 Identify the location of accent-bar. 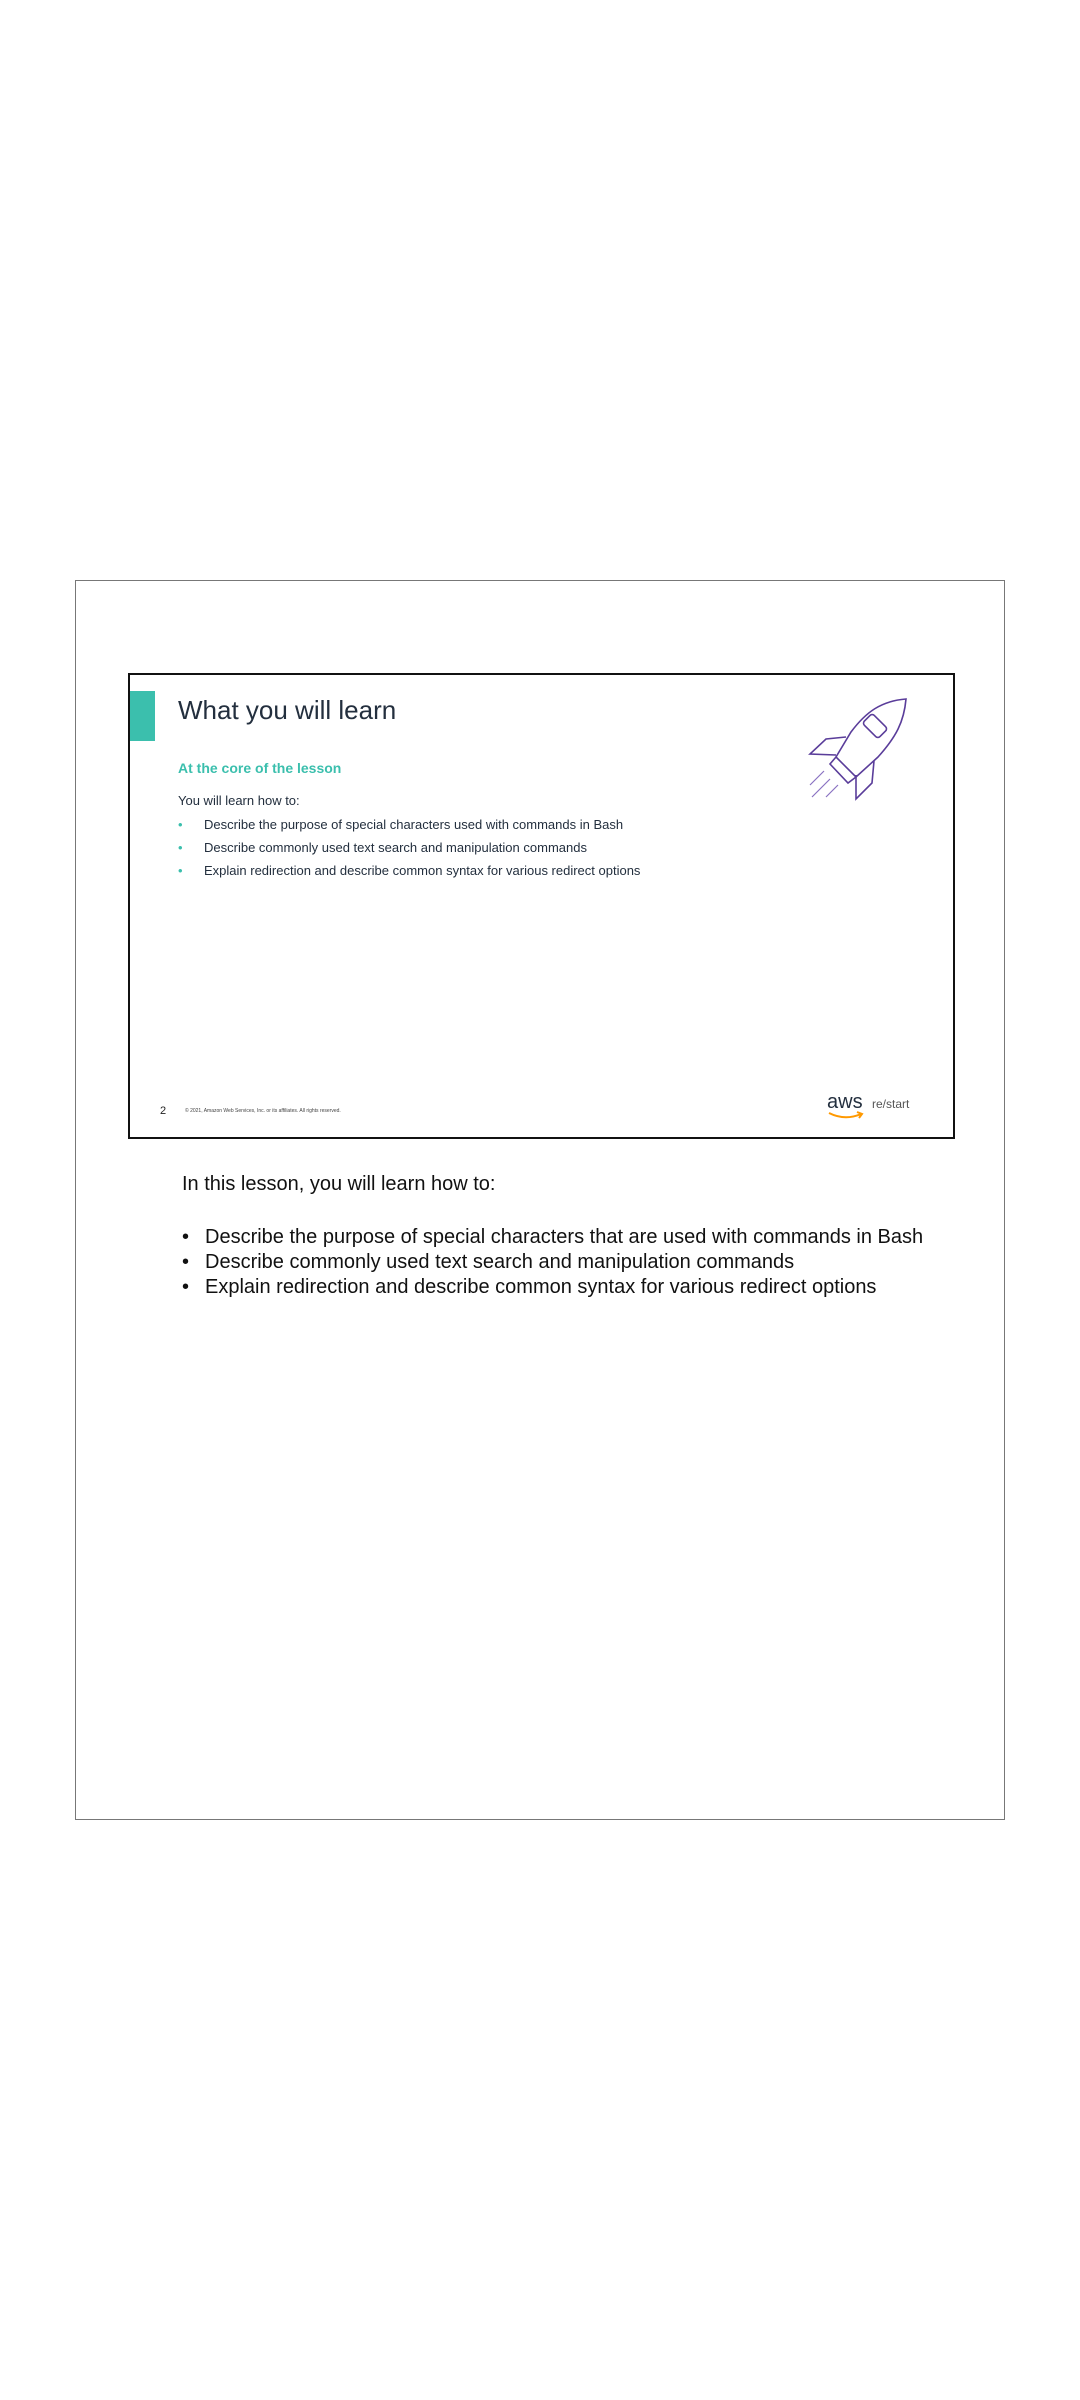
(142, 716).